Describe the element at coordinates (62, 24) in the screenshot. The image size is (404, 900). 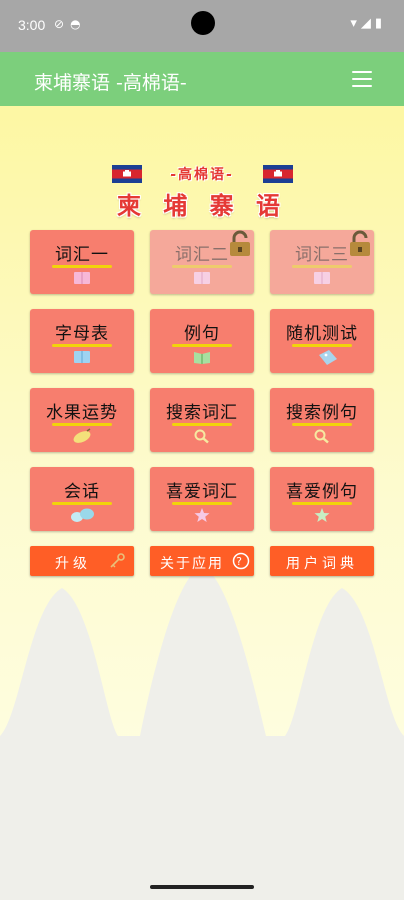
I see `do-not-disturb-icon: ⊘` at that location.